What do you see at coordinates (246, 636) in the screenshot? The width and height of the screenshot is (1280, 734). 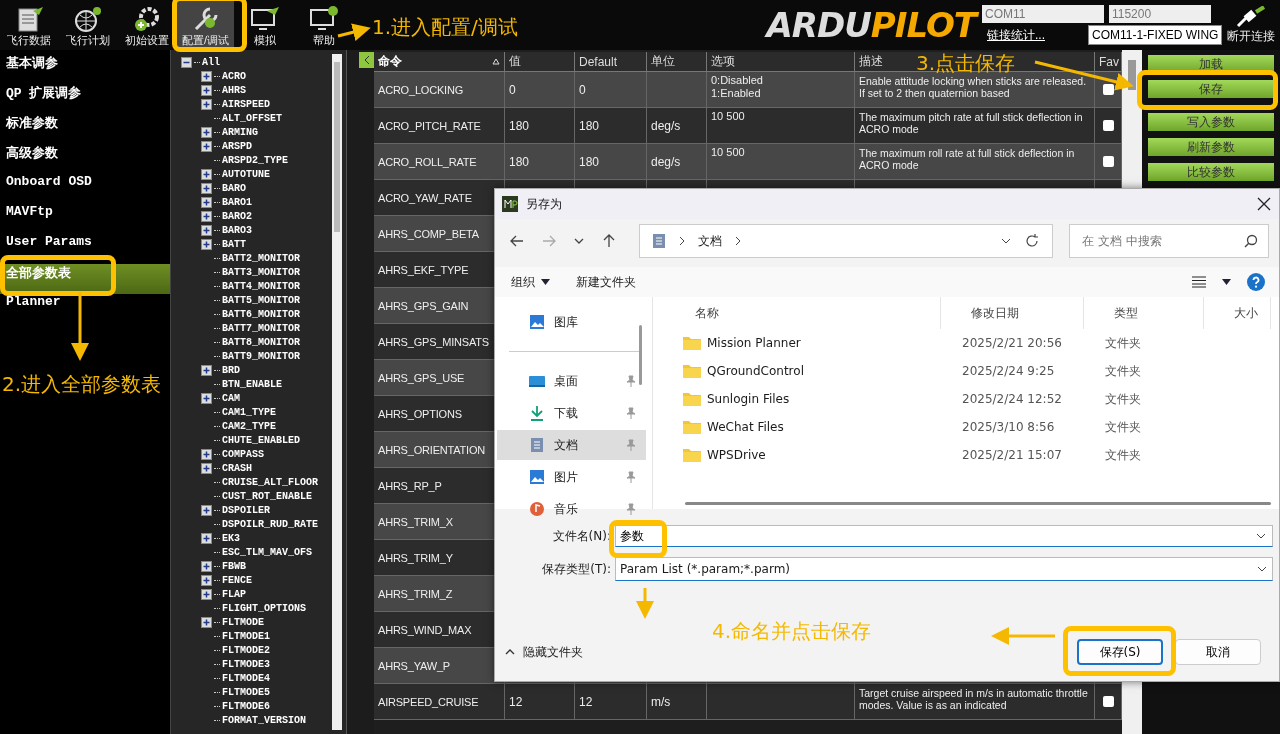 I see `tree-item: FLTMODE1` at bounding box center [246, 636].